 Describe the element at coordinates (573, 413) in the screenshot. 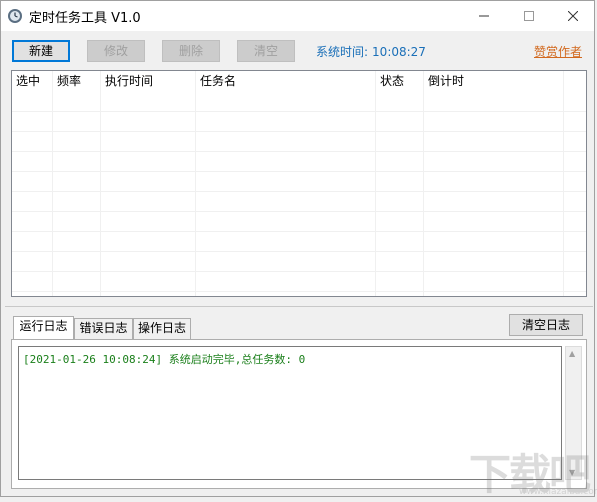

I see `log-scrollbar: ▲ ▼` at that location.